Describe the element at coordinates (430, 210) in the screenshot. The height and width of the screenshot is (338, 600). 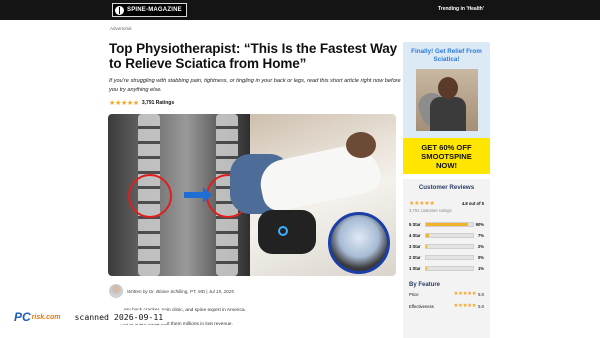
I see `overall-count: 3,791 customer ratings` at that location.